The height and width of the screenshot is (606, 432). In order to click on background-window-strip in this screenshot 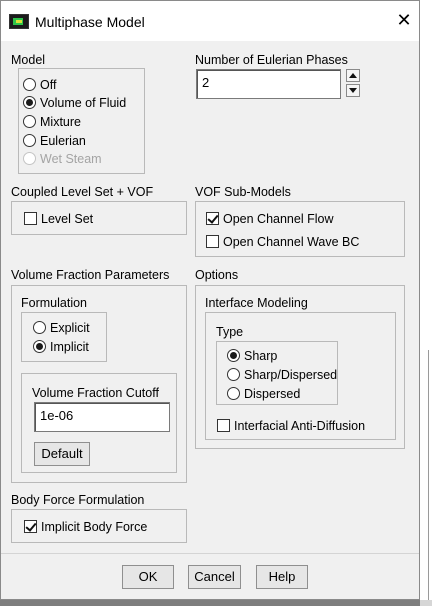, I will do `click(426, 303)`.